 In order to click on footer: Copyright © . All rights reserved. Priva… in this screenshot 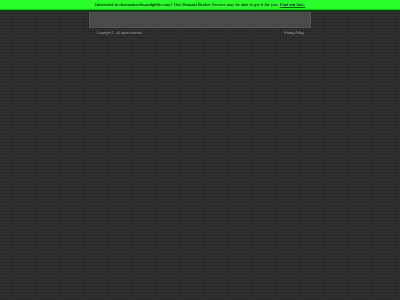, I will do `click(200, 33)`.